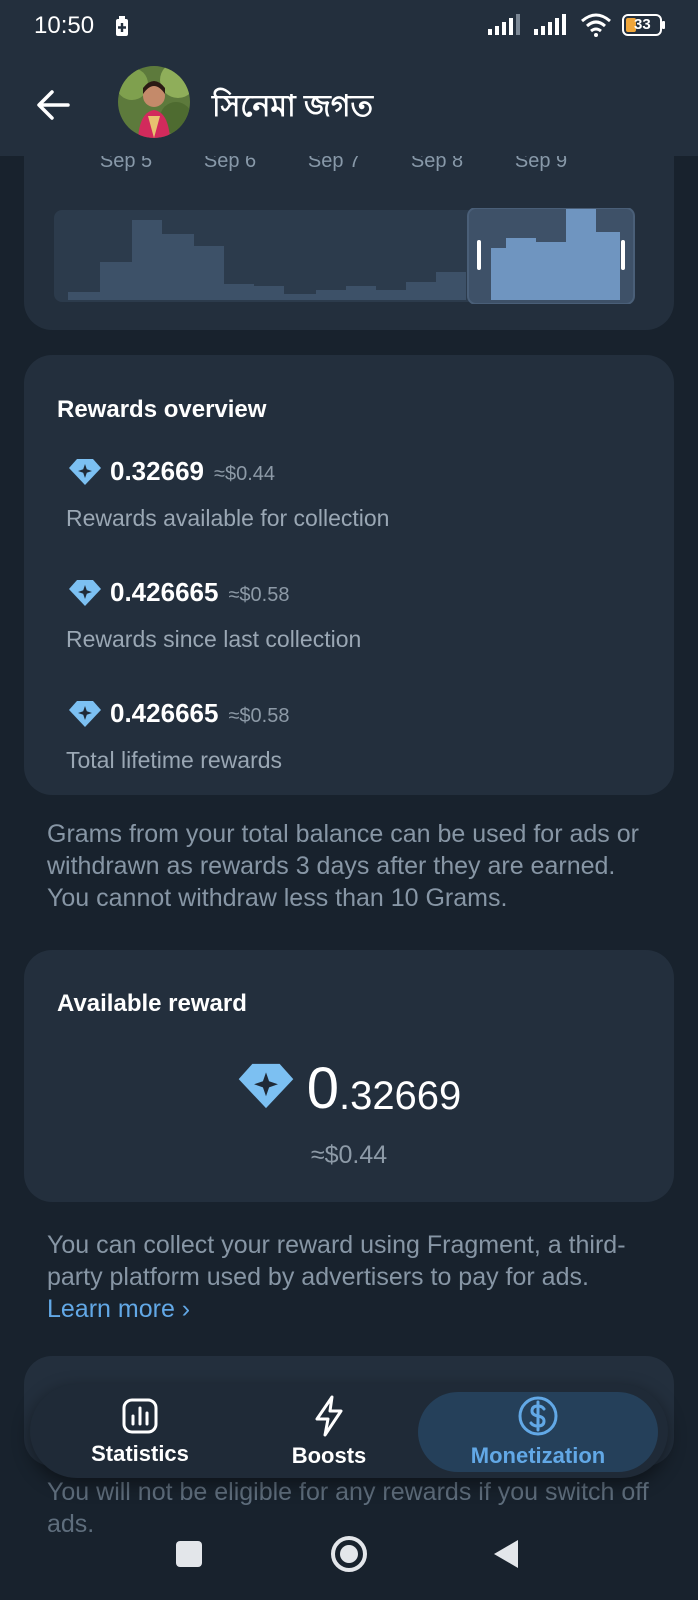  Describe the element at coordinates (154, 102) in the screenshot. I see `channel-avatar` at that location.